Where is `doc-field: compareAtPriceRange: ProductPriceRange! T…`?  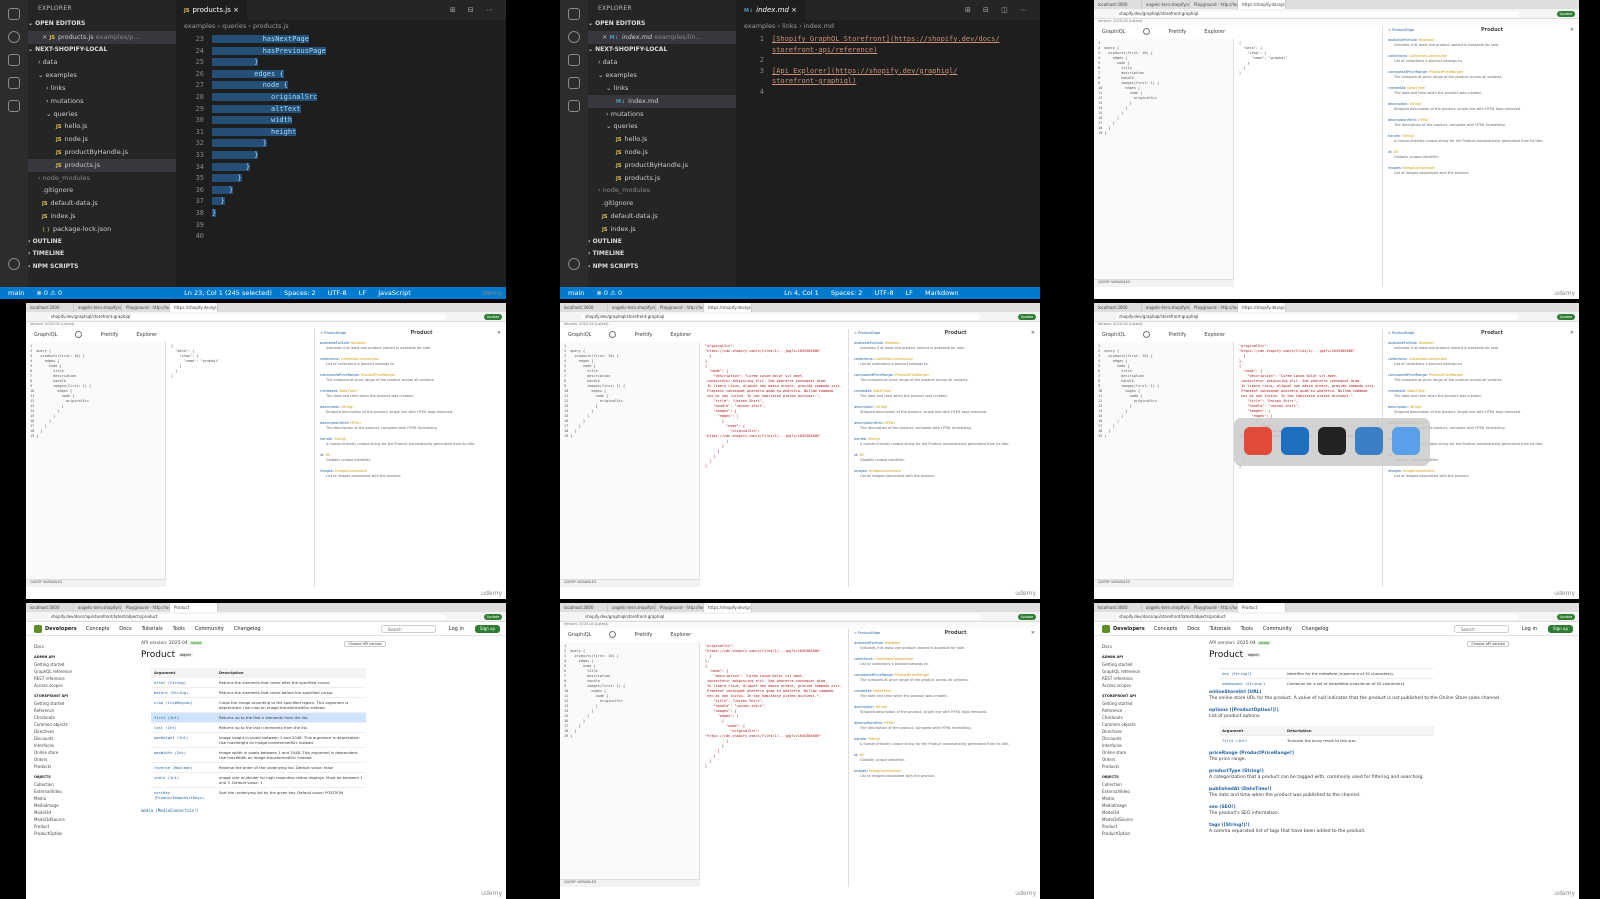
doc-field: compareAtPriceRange: ProductPriceRange! T… is located at coordinates (1481, 75).